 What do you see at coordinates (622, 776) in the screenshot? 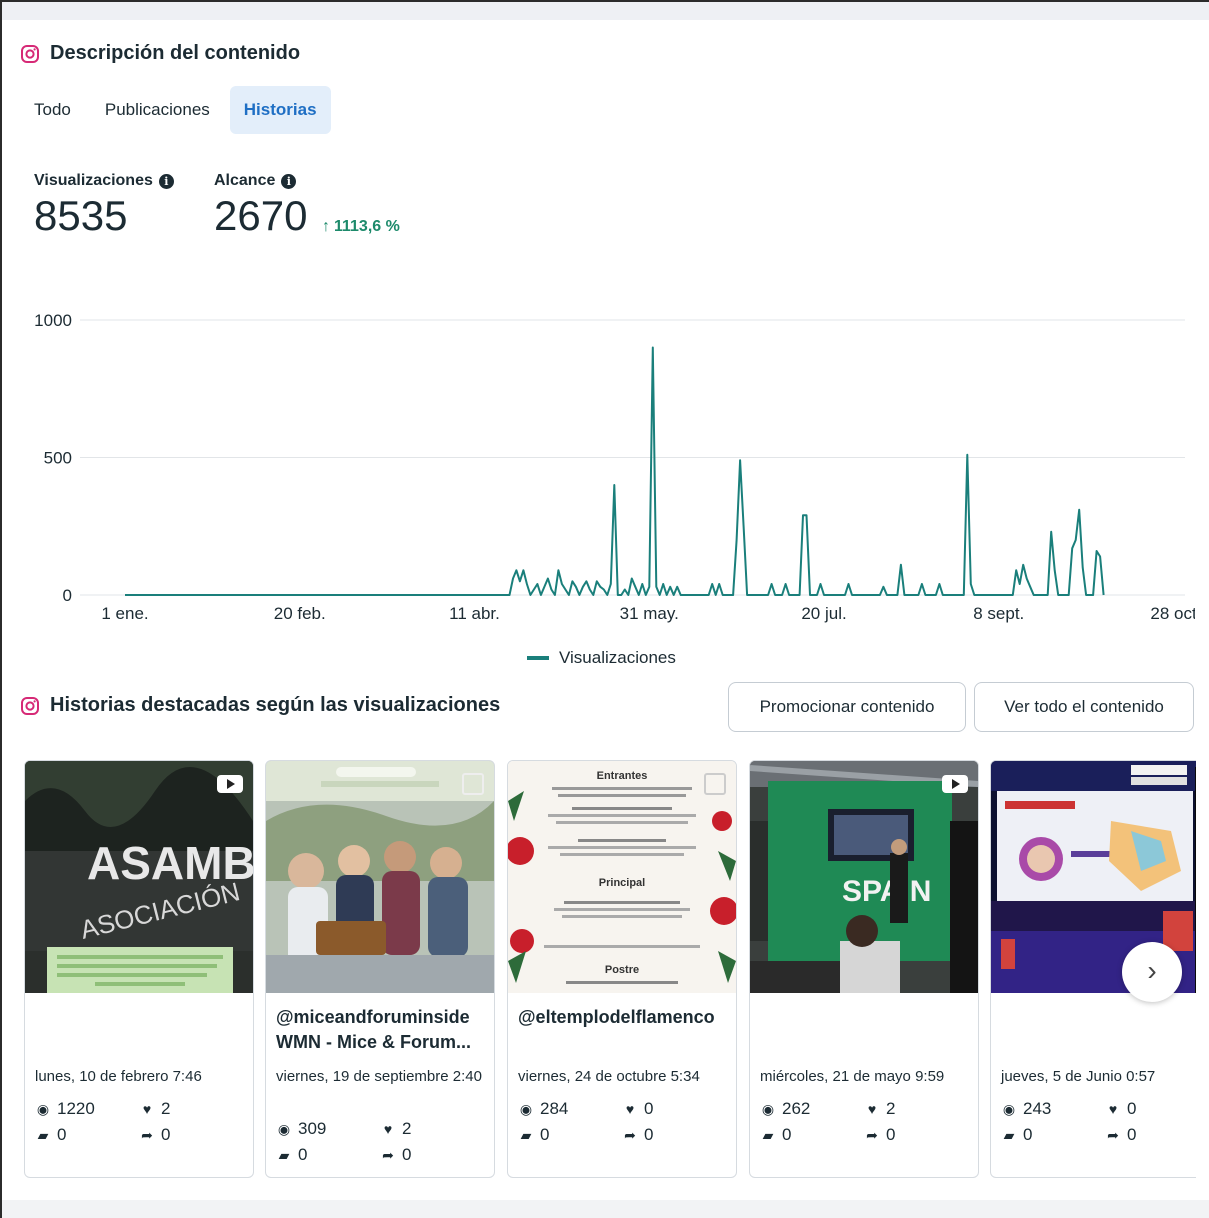
I see `thumb-text: Entrantes` at bounding box center [622, 776].